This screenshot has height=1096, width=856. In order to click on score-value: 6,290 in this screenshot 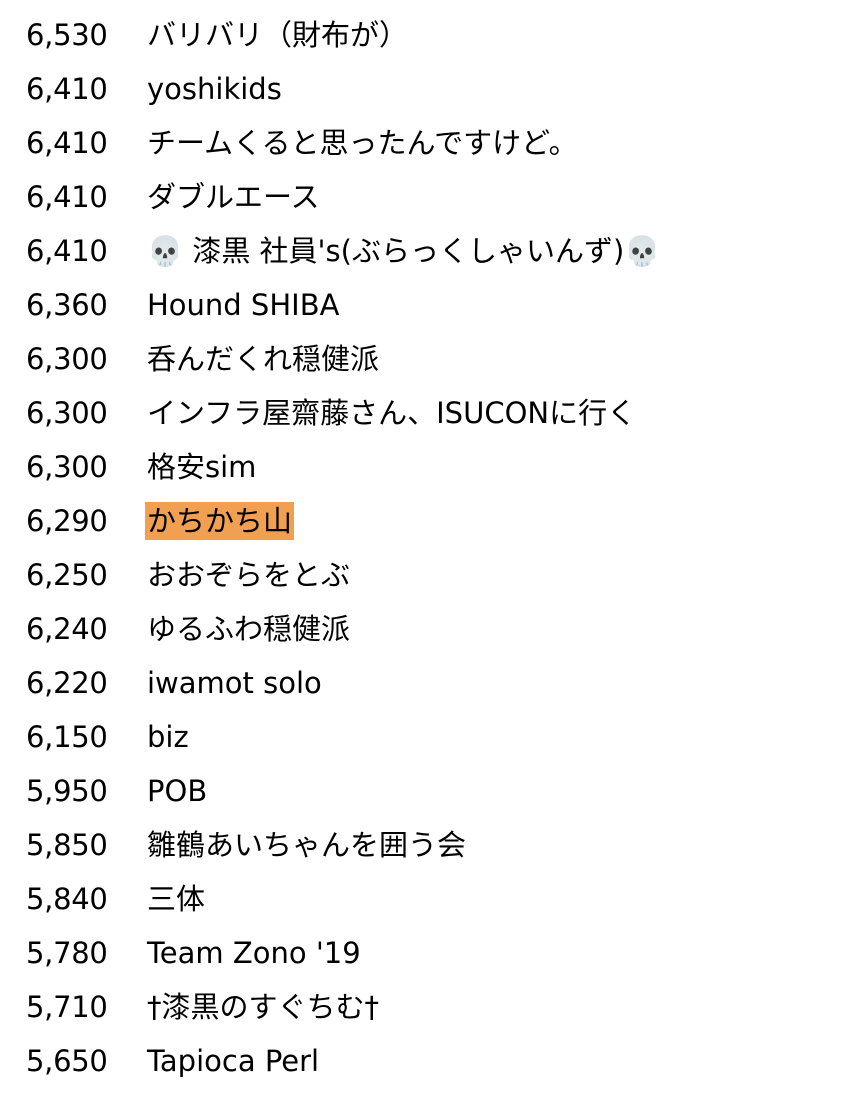, I will do `click(67, 521)`.